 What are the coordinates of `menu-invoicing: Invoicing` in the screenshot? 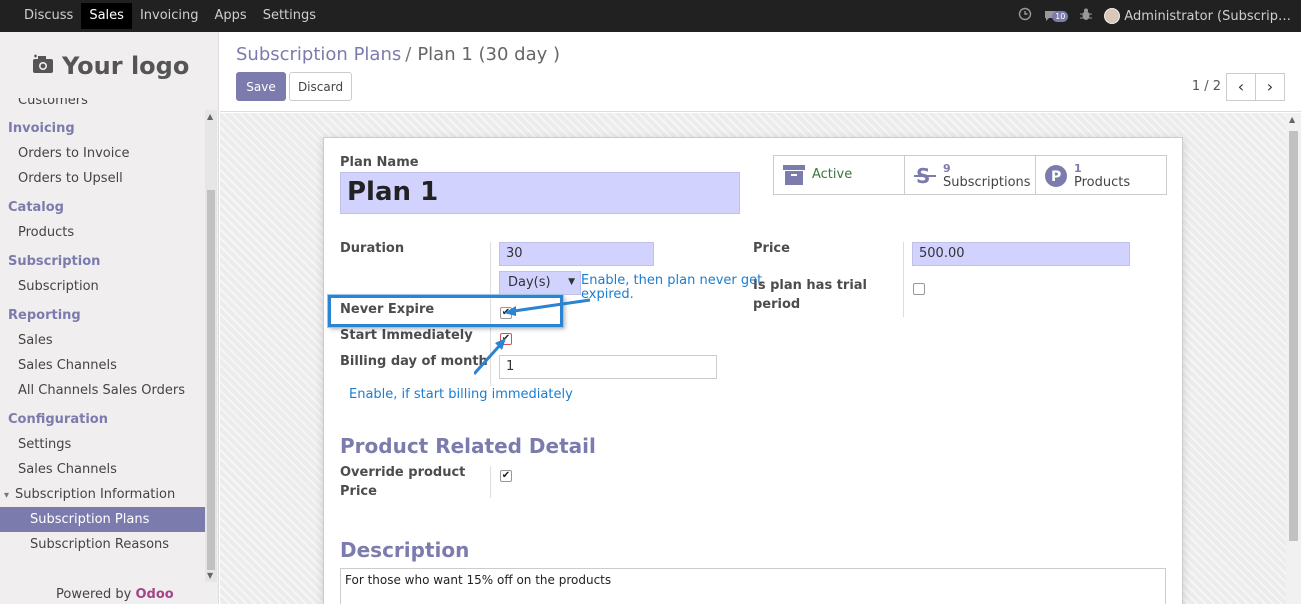 It's located at (169, 16).